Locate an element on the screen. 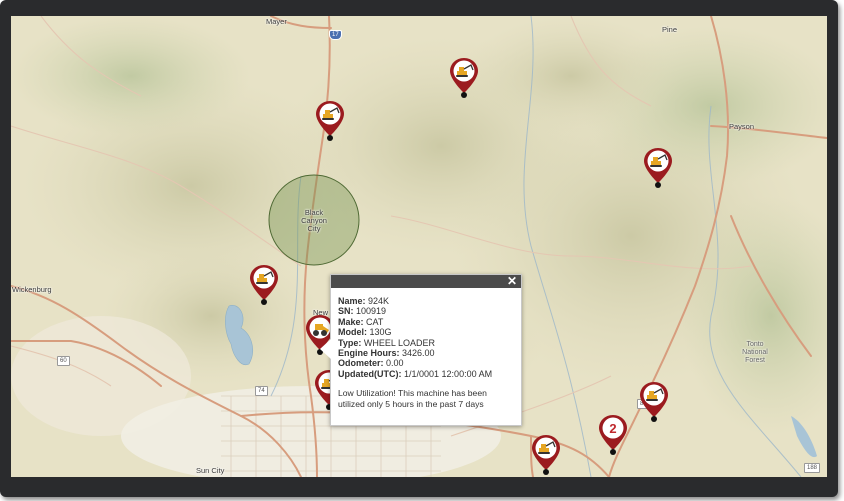 Image resolution: width=844 pixels, height=501 pixels. field-label: Engine Hours: is located at coordinates (369, 353).